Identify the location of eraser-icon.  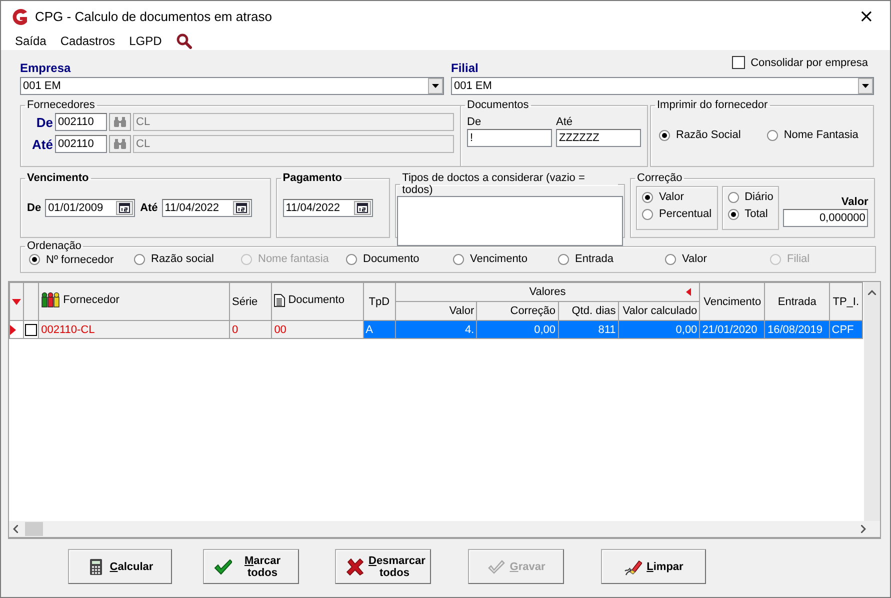
(633, 567).